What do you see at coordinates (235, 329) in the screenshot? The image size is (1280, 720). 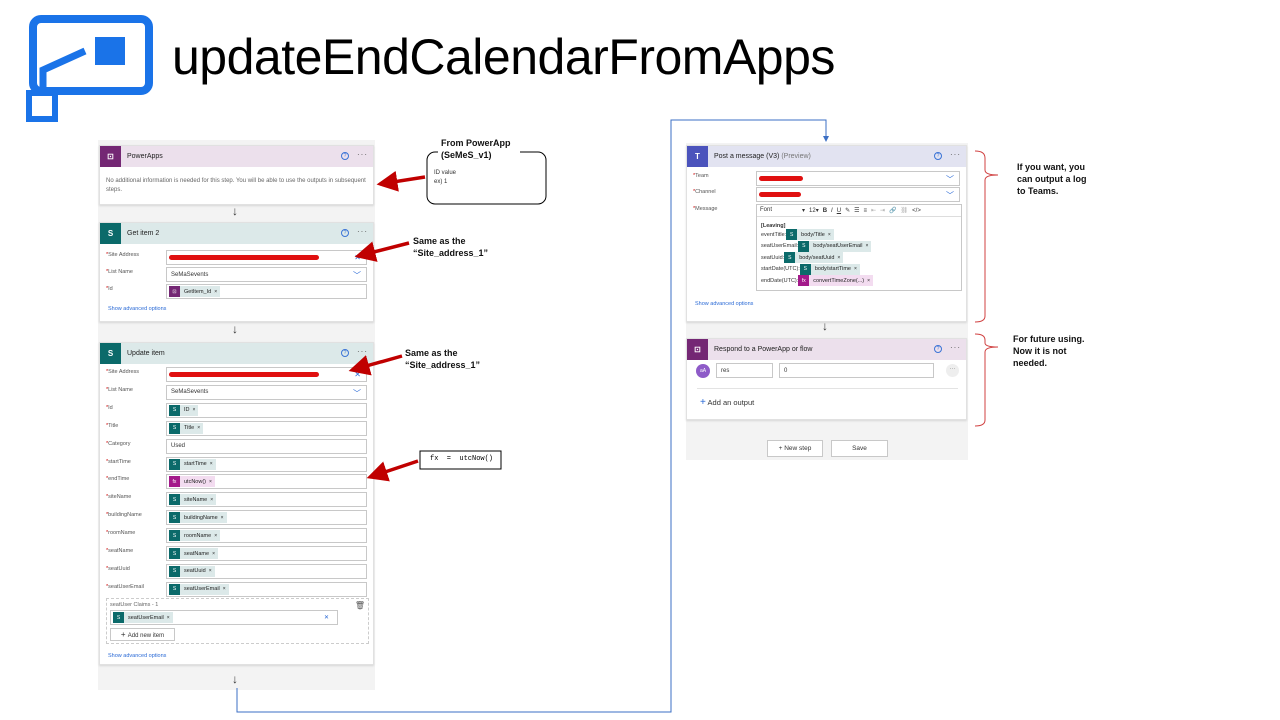 I see `arrow-down-icon: ↓` at bounding box center [235, 329].